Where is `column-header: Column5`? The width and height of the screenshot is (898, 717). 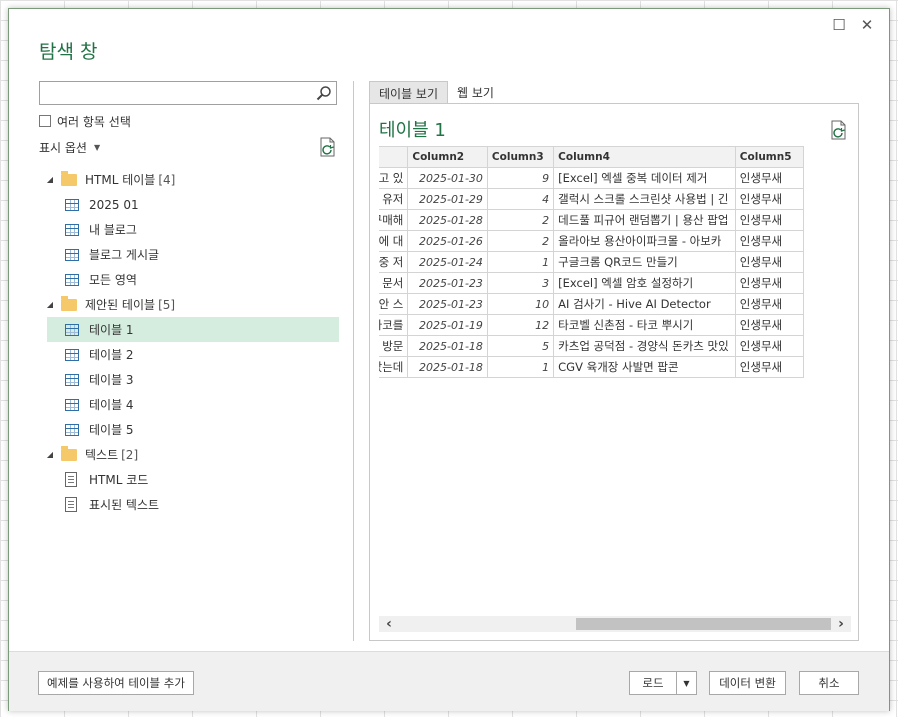
column-header: Column5 is located at coordinates (769, 157).